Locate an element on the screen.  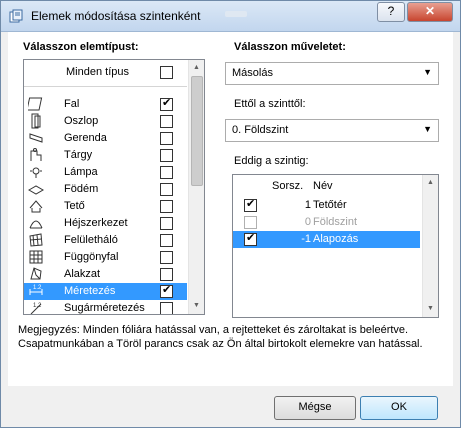
type-row-7: Héjszerkezet is located at coordinates (105, 223).